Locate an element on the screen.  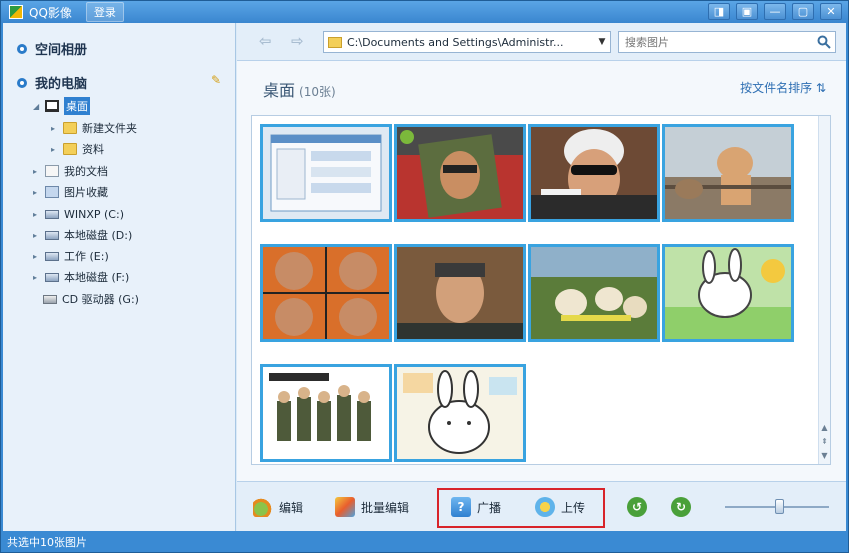
broadcast-button: ? 广播 is located at coordinates (476, 507).